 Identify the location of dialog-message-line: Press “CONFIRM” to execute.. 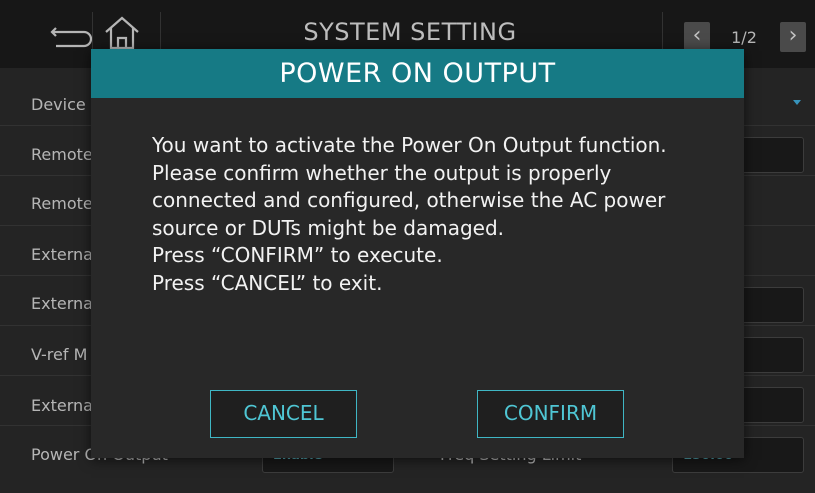
(297, 255).